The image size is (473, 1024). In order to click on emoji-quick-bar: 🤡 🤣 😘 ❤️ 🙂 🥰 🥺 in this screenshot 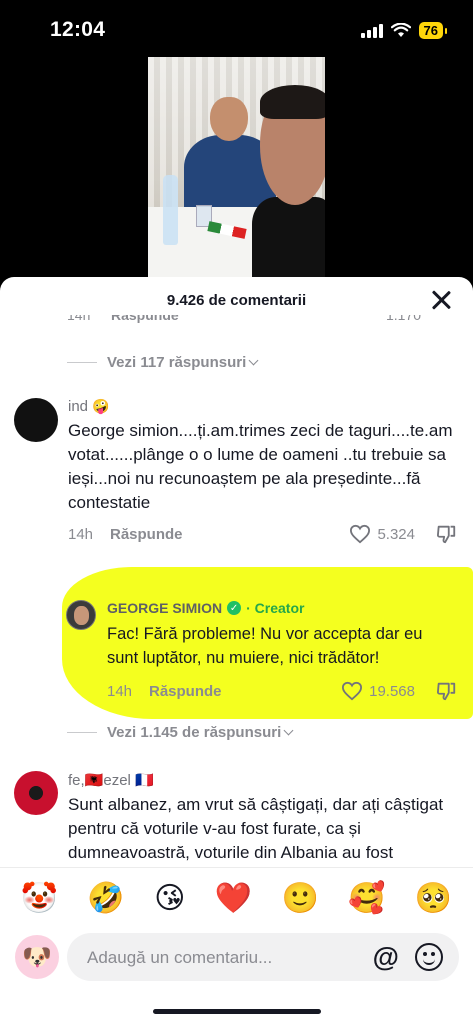, I will do `click(236, 898)`.